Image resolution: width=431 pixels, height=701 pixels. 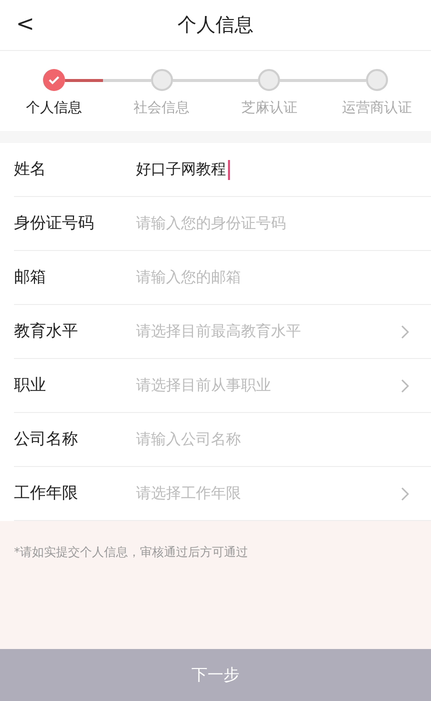 What do you see at coordinates (222, 332) in the screenshot?
I see `form-row: 教育水平 请选择目前最高教育水平` at bounding box center [222, 332].